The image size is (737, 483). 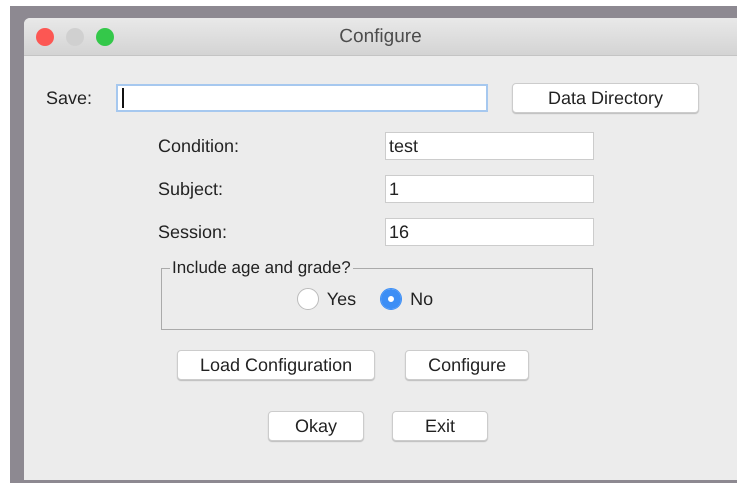 What do you see at coordinates (467, 365) in the screenshot?
I see `dialog-button: Configure` at bounding box center [467, 365].